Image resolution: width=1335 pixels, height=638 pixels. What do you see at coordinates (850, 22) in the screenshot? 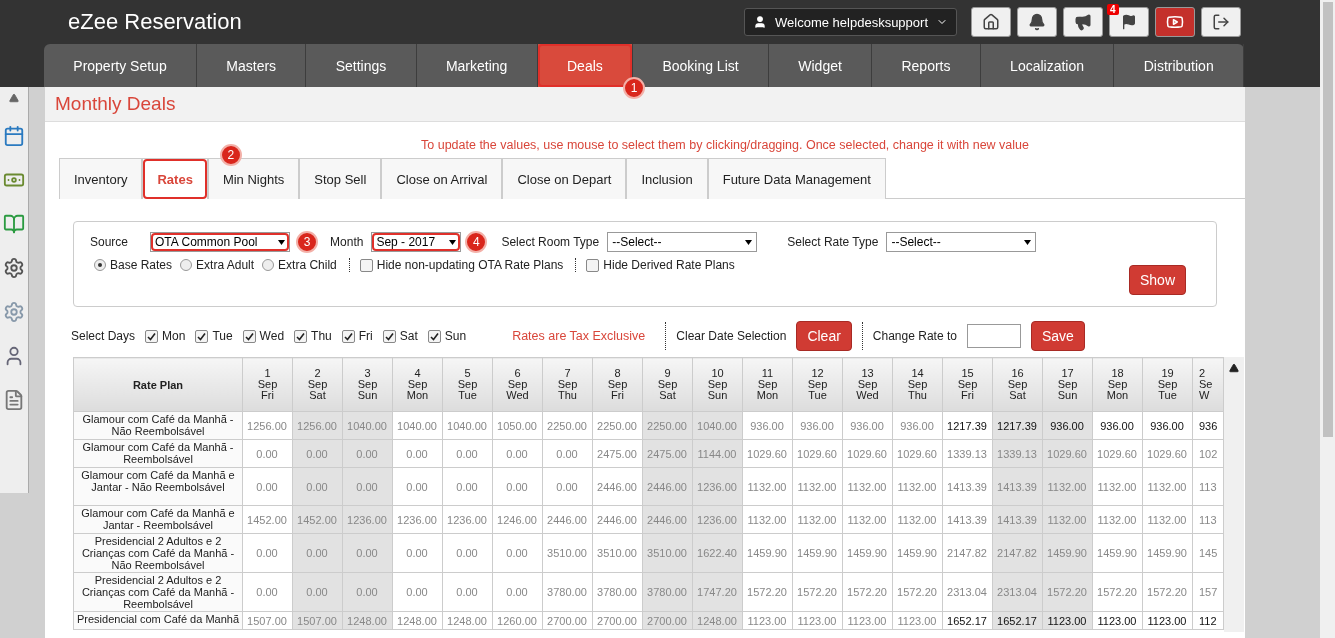
I see `user-menu-button: Welcome helpdesksupport` at bounding box center [850, 22].